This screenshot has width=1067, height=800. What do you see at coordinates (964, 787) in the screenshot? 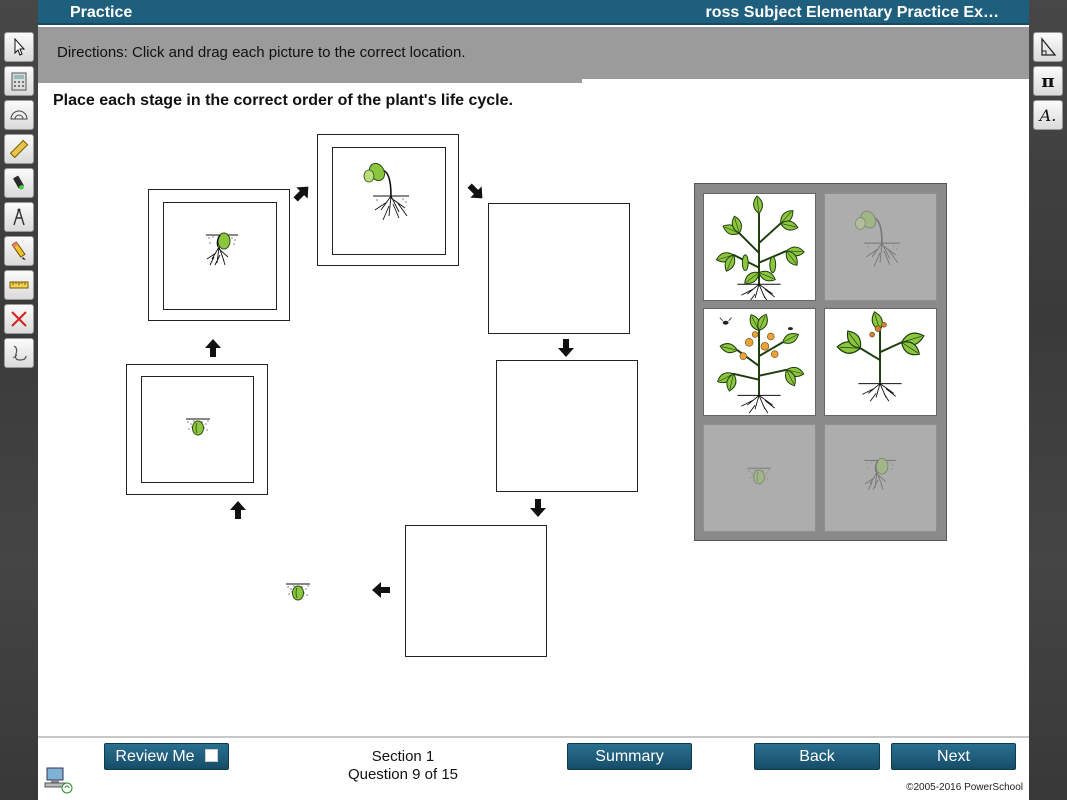
I see `copyright-text: ©2005-2016 PowerSchool` at bounding box center [964, 787].